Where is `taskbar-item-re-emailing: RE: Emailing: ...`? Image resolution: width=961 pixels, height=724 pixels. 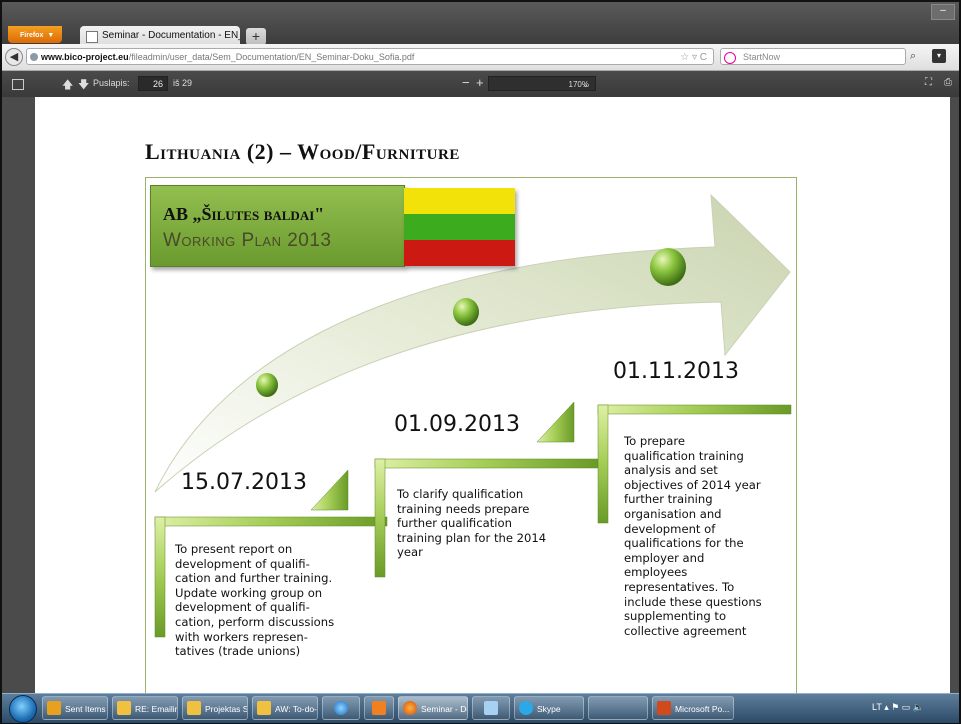
taskbar-item-re-emailing: RE: Emailing: ... is located at coordinates (145, 708).